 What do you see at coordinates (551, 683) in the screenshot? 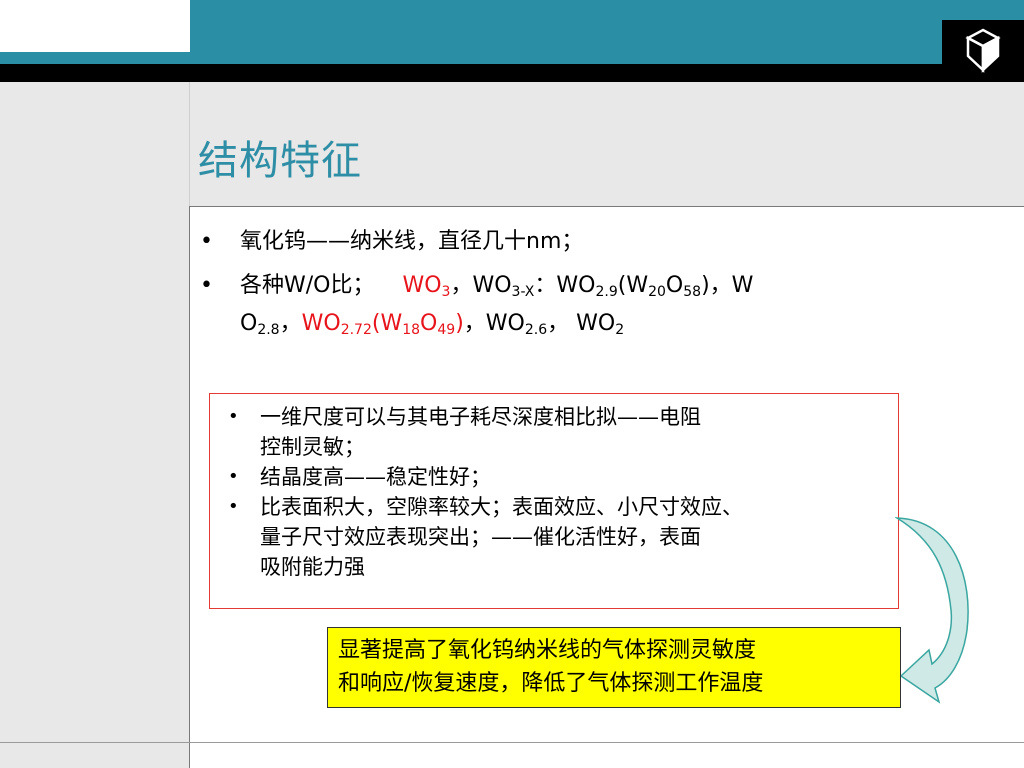
I see `conclusion-line-2: 和响应/恢复速度，降低了气体探测工作温度` at bounding box center [551, 683].